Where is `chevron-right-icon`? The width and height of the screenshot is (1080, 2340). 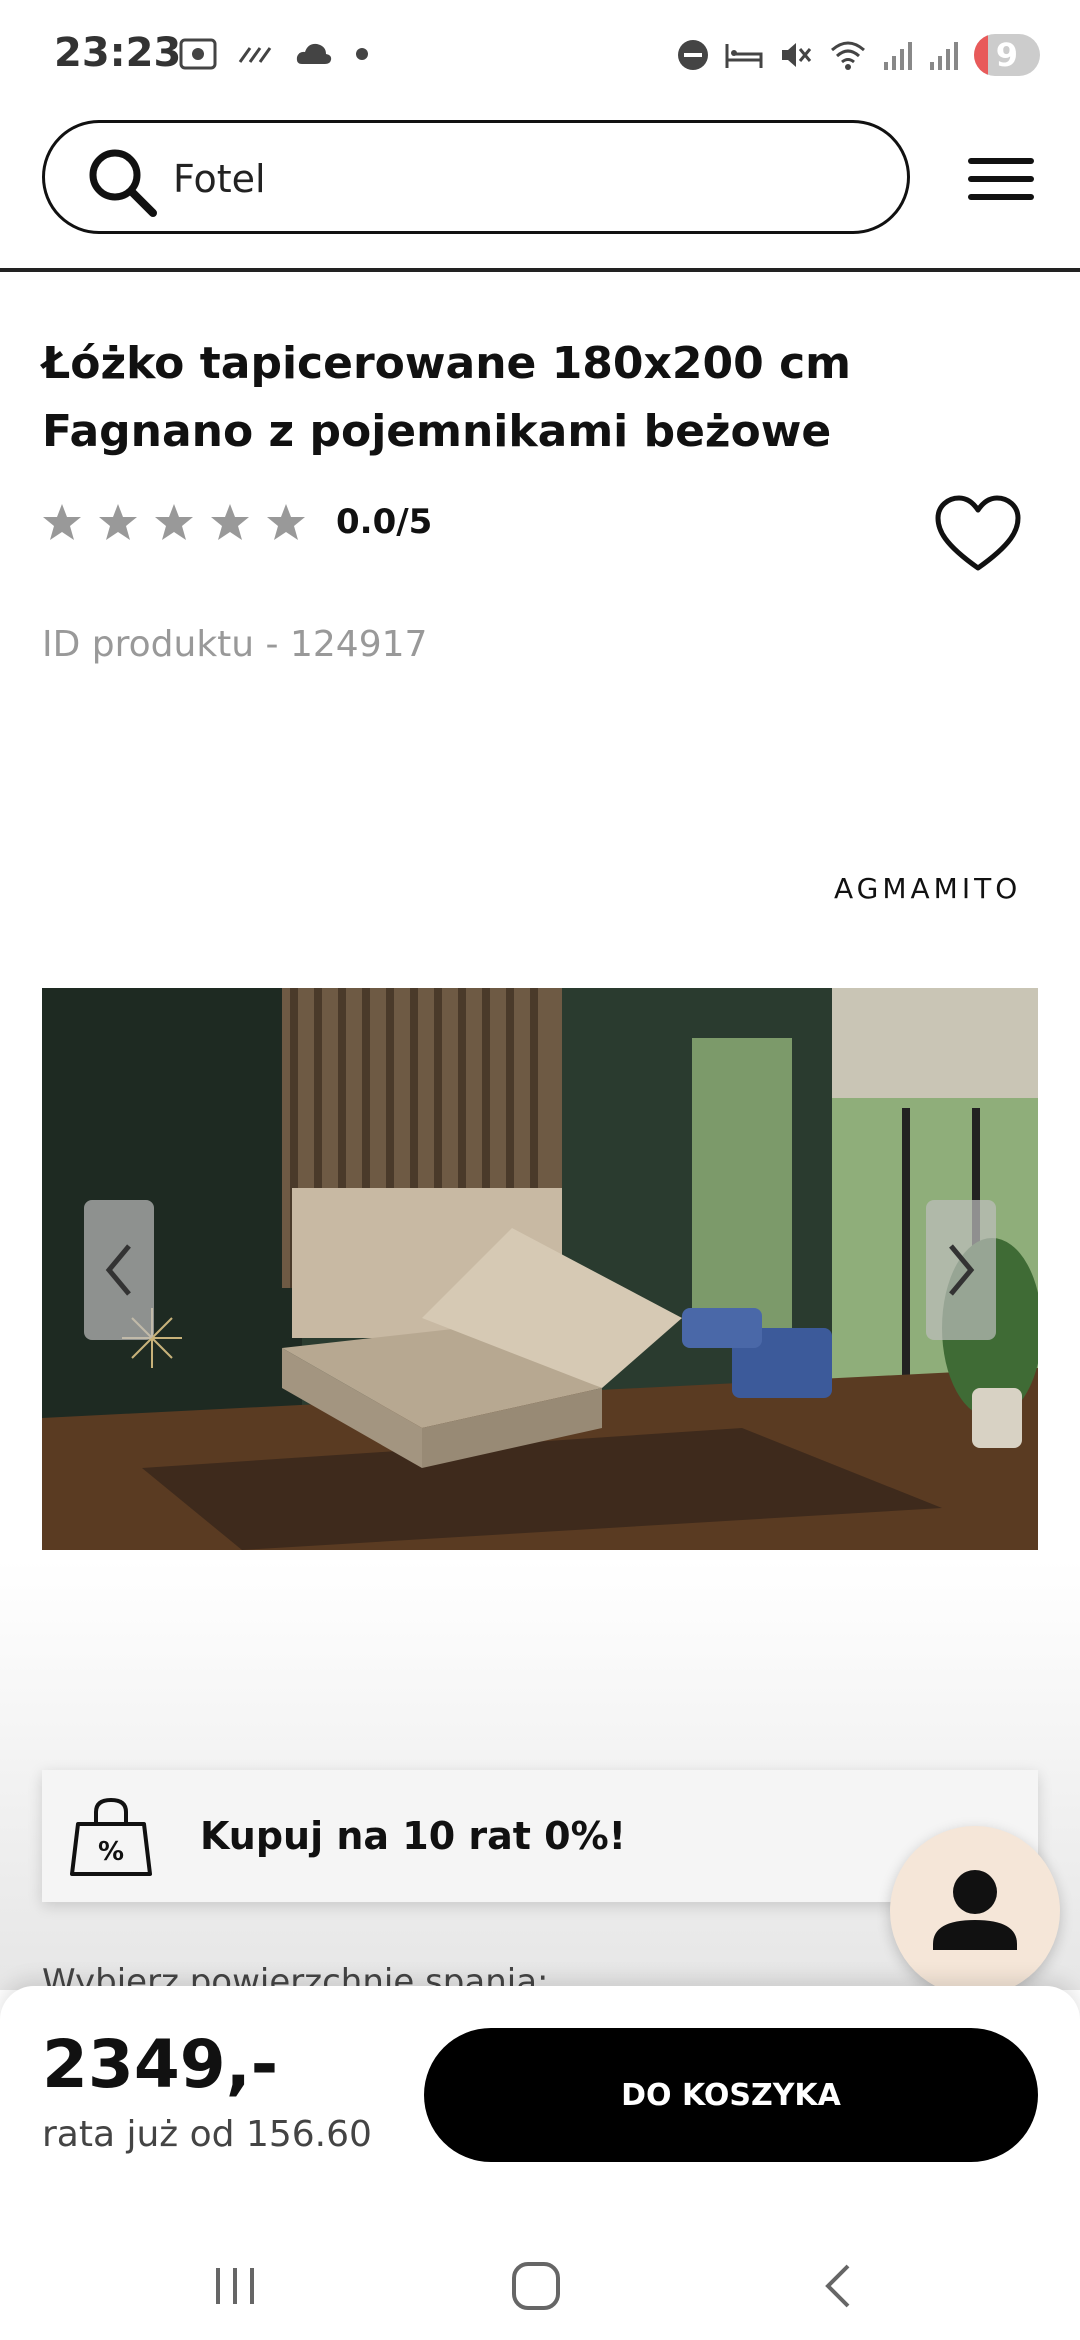 chevron-right-icon is located at coordinates (962, 1270).